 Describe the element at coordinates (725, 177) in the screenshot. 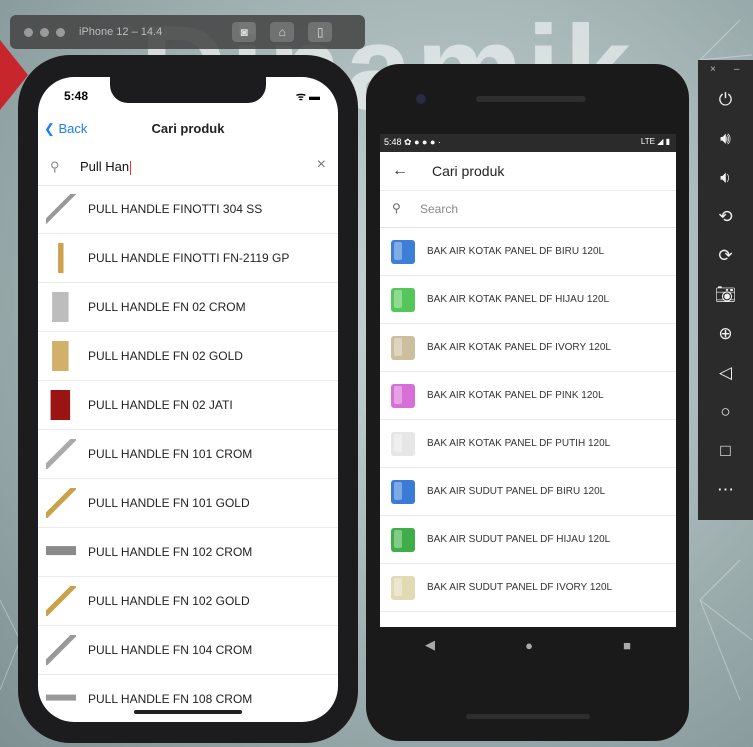

I see `volume-down-icon: 🔉︎` at that location.